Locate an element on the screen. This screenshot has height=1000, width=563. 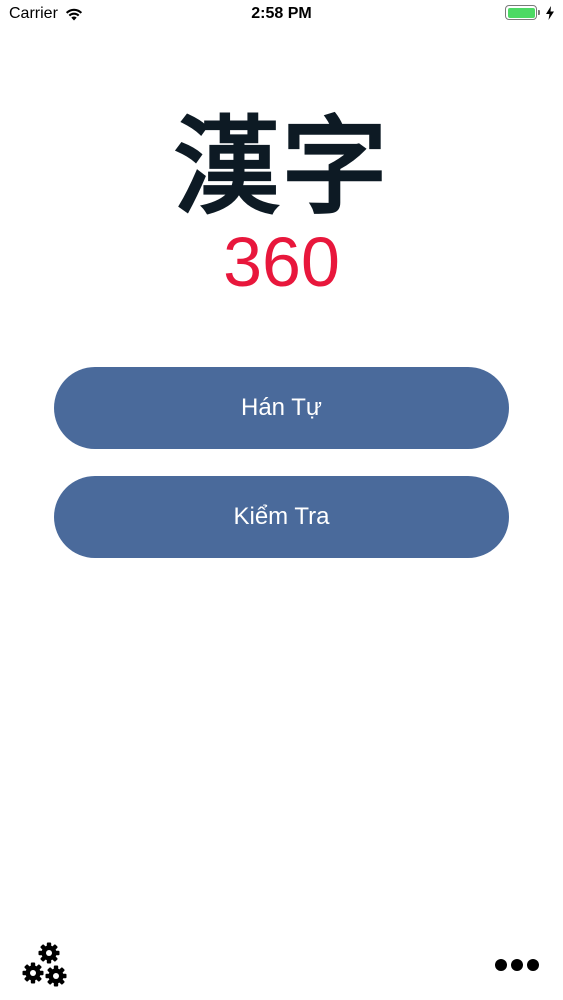
status-bar: Carrier 2:58 PM is located at coordinates (281, 15).